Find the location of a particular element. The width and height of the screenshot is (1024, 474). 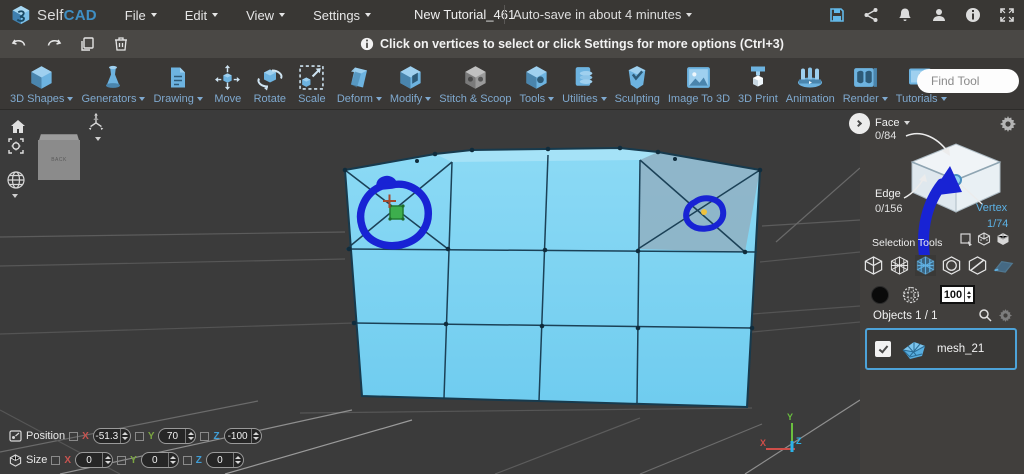

size-z-field is located at coordinates (224, 460).